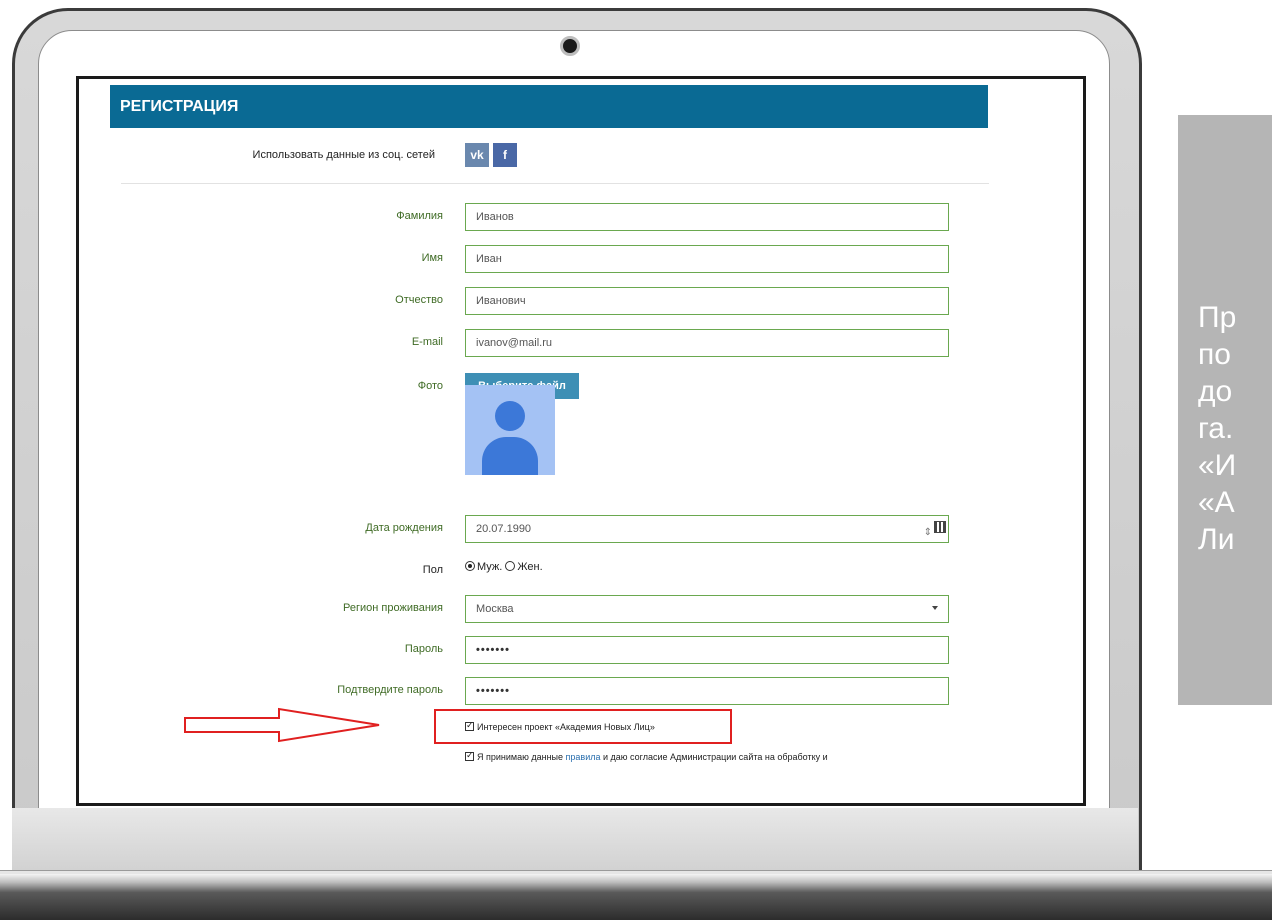 This screenshot has width=1272, height=920. I want to click on birth-date-value: 20.07.1990, so click(504, 529).